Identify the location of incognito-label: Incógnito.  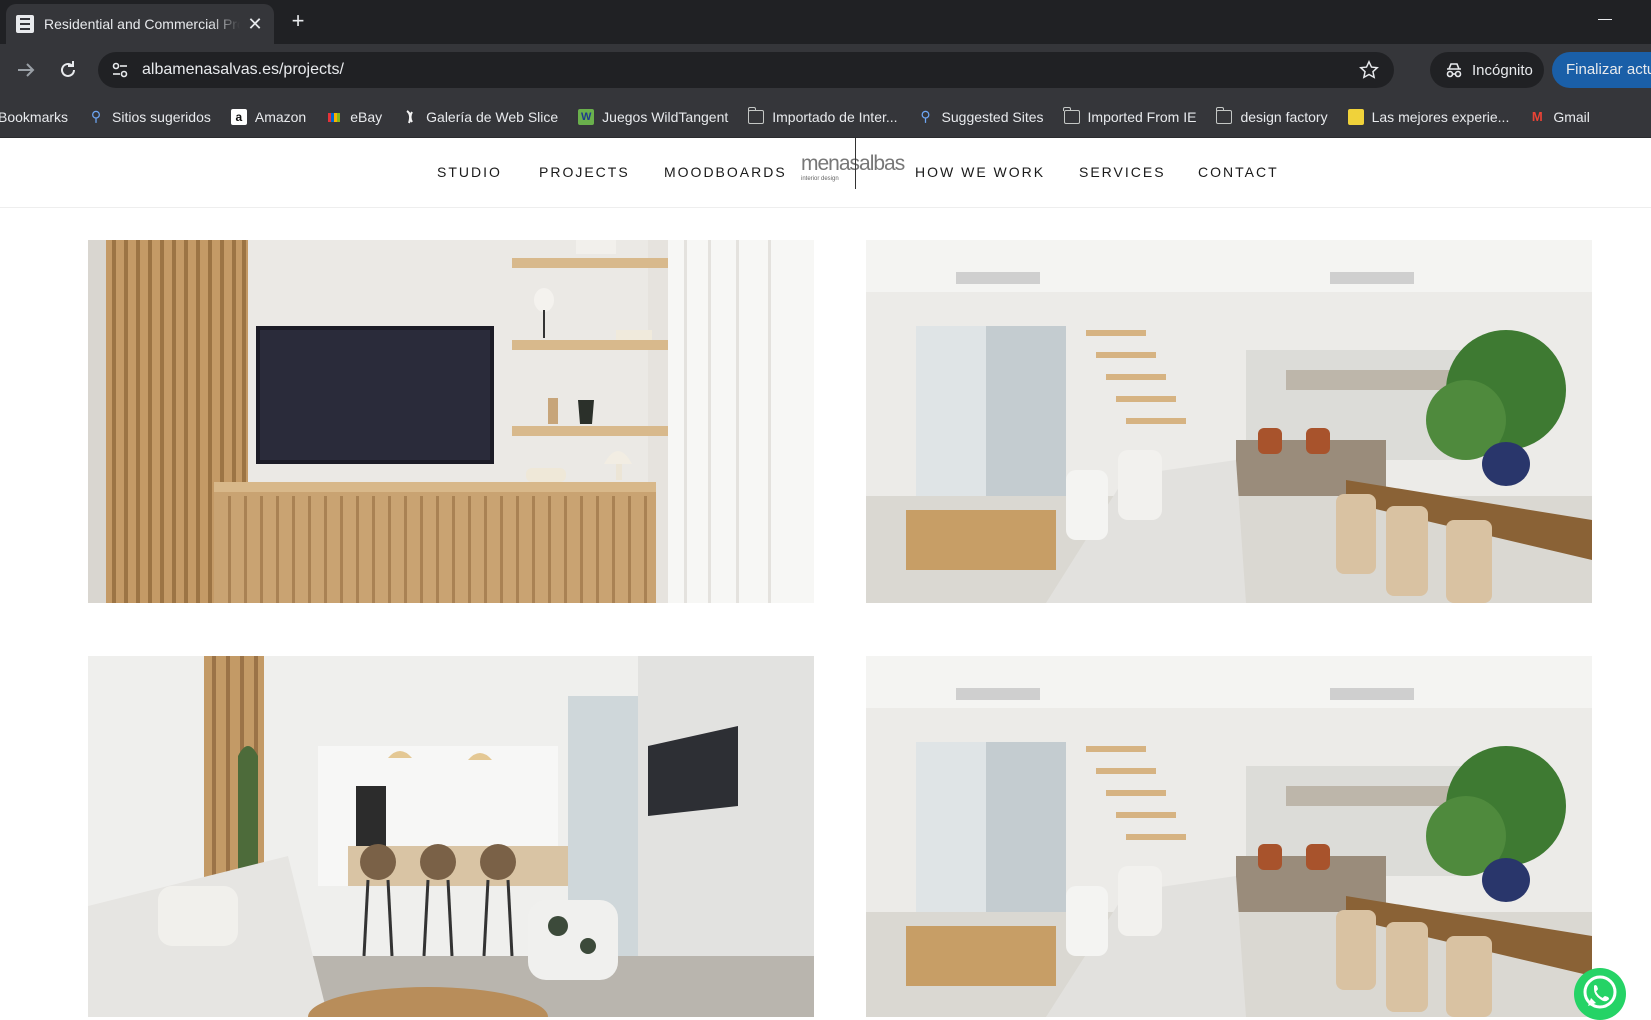
(1502, 70).